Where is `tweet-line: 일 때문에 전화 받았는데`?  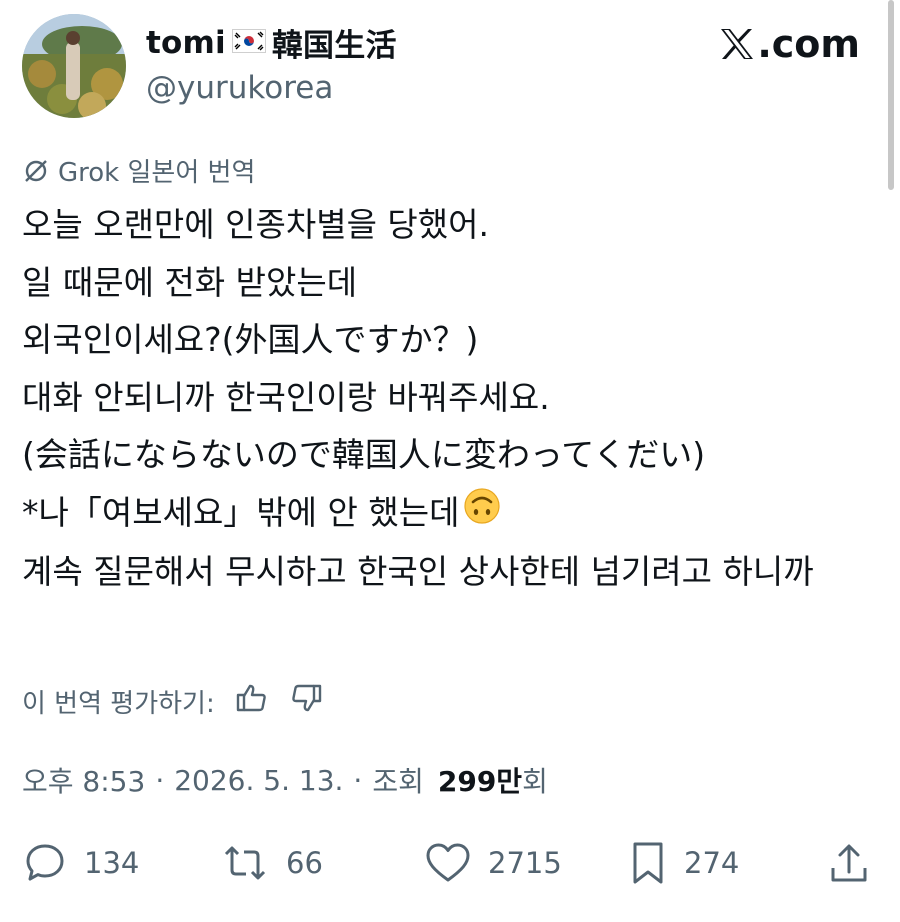 tweet-line: 일 때문에 전화 받았는데 is located at coordinates (190, 282).